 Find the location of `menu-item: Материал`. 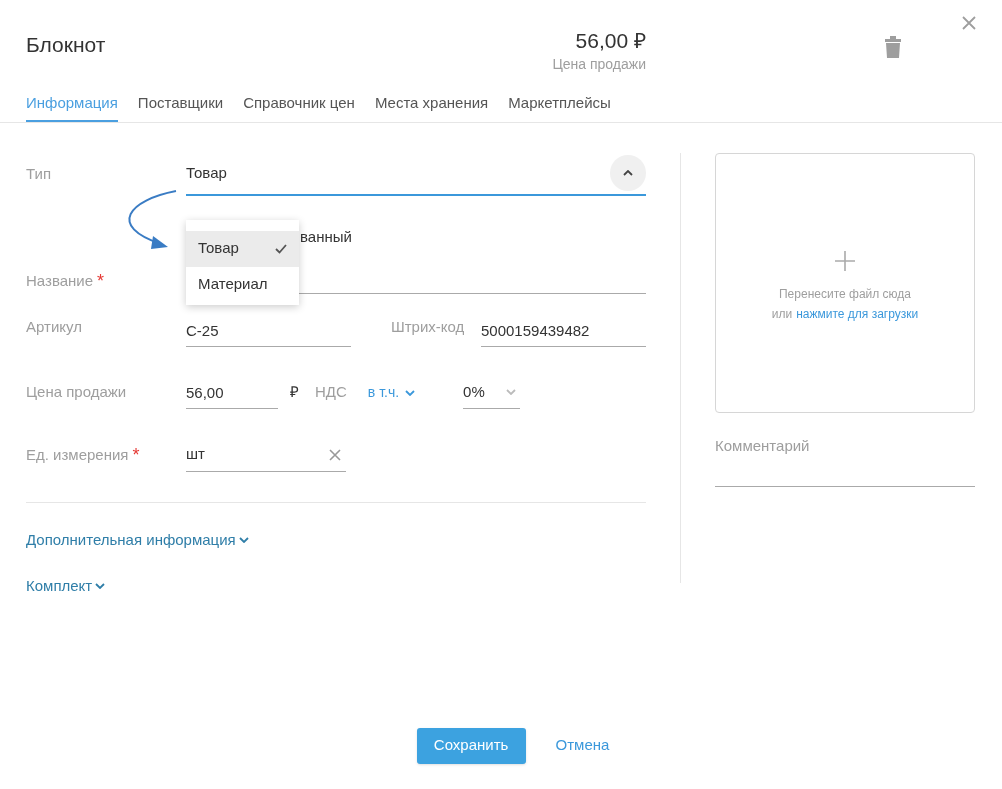

menu-item: Материал is located at coordinates (242, 284).